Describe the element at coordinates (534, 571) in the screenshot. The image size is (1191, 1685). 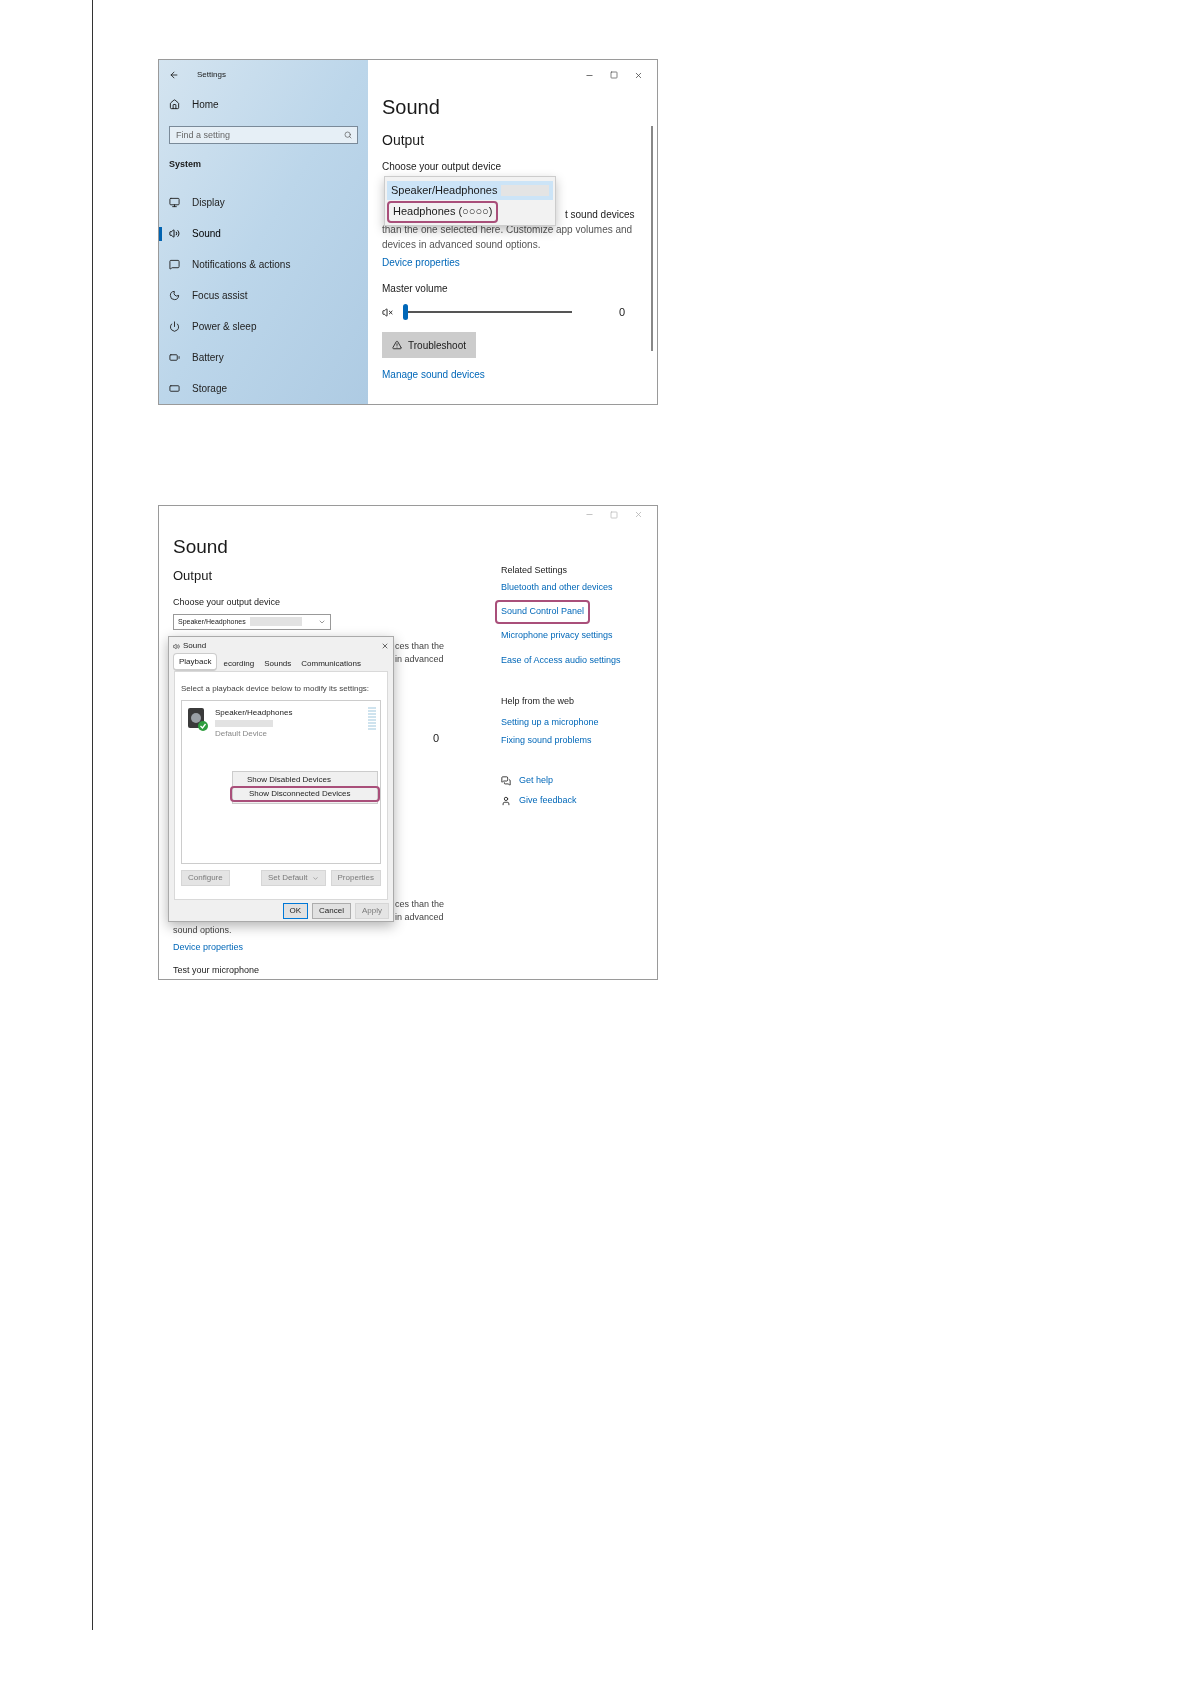
I see `related-heading: Related Settings` at that location.